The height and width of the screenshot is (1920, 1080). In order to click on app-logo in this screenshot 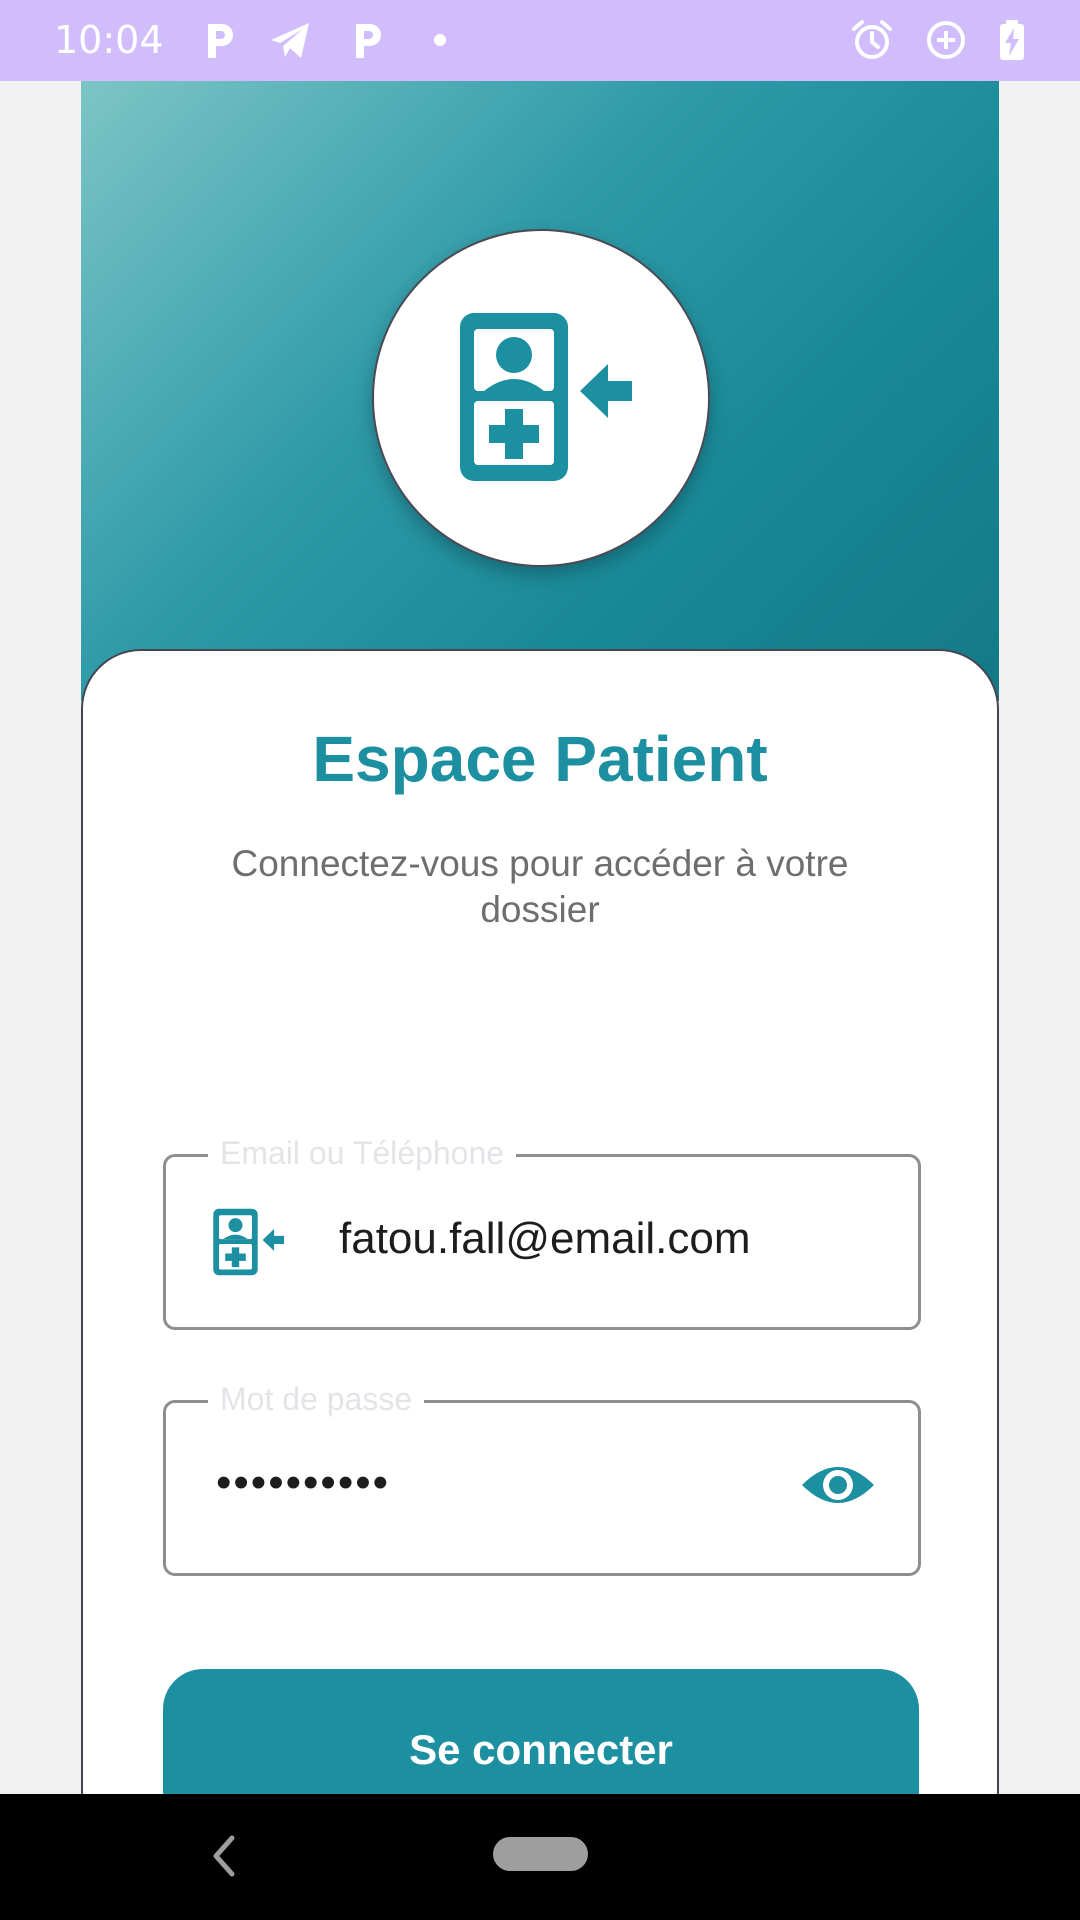, I will do `click(541, 398)`.